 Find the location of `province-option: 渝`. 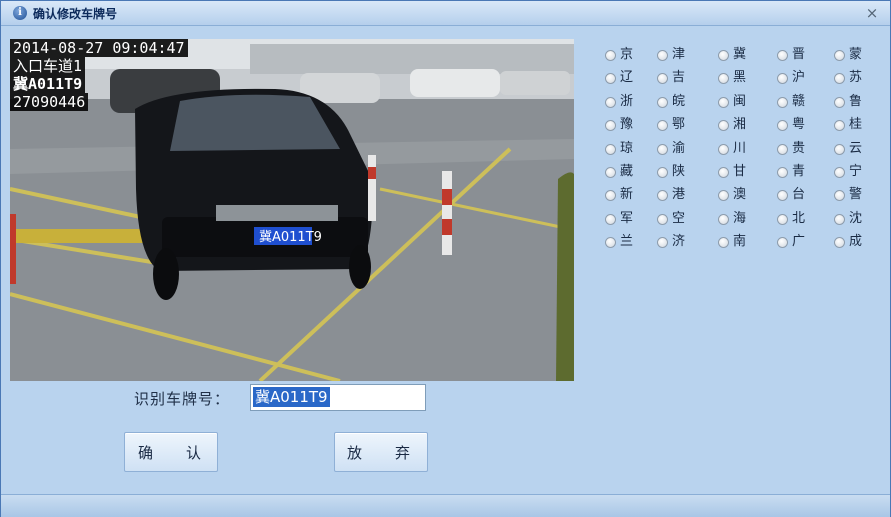

province-option: 渝 is located at coordinates (685, 149).